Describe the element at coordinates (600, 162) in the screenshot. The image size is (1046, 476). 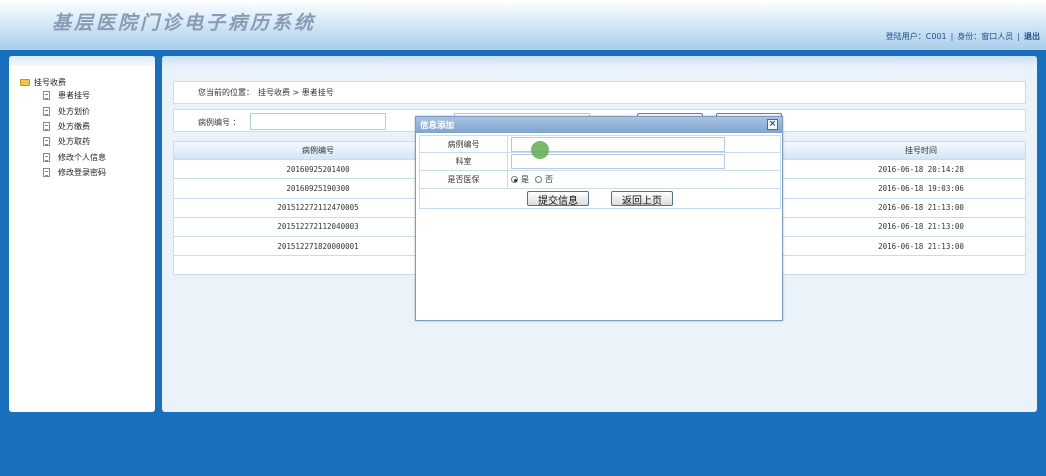
I see `form-row-department: 科室` at that location.